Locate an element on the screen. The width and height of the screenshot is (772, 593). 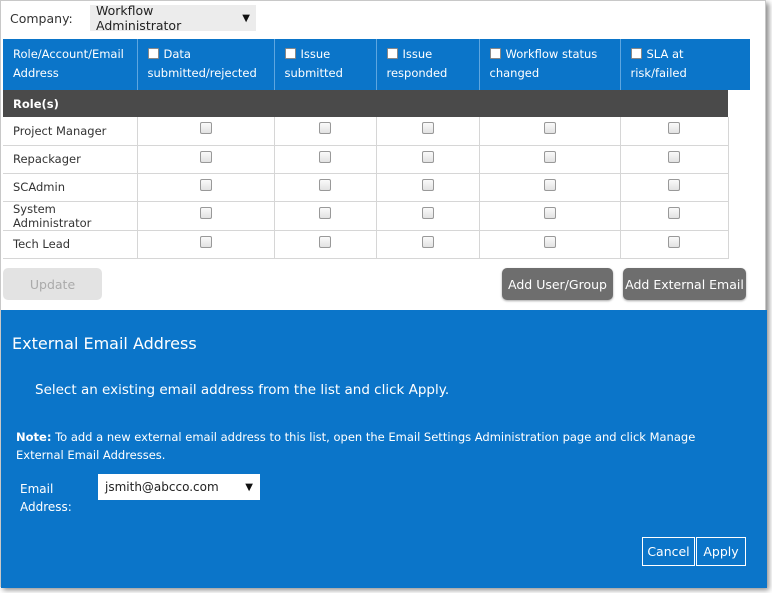
column-header-issue-submitted: Issue submitted is located at coordinates (325, 64).